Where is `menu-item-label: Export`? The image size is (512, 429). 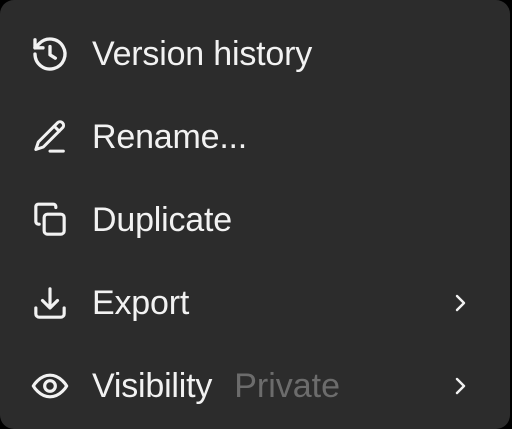
menu-item-label: Export is located at coordinates (141, 302).